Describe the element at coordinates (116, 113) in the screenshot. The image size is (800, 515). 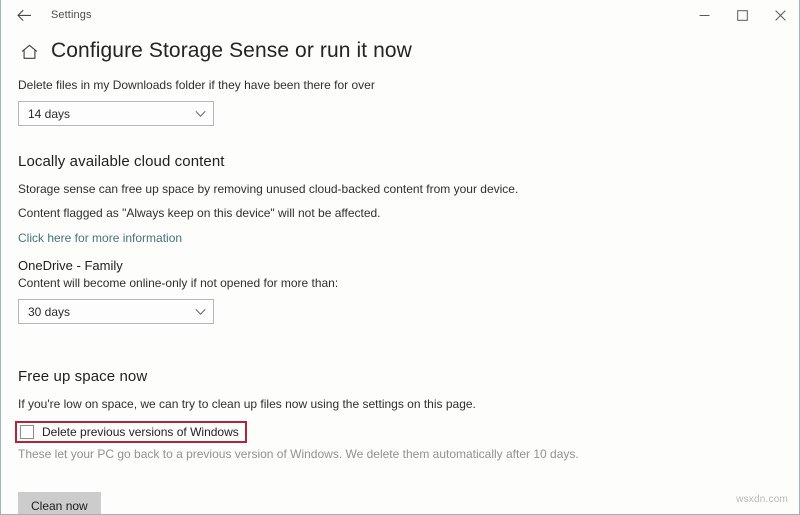
I see `downloads-retention-dropdown: 14 days` at that location.